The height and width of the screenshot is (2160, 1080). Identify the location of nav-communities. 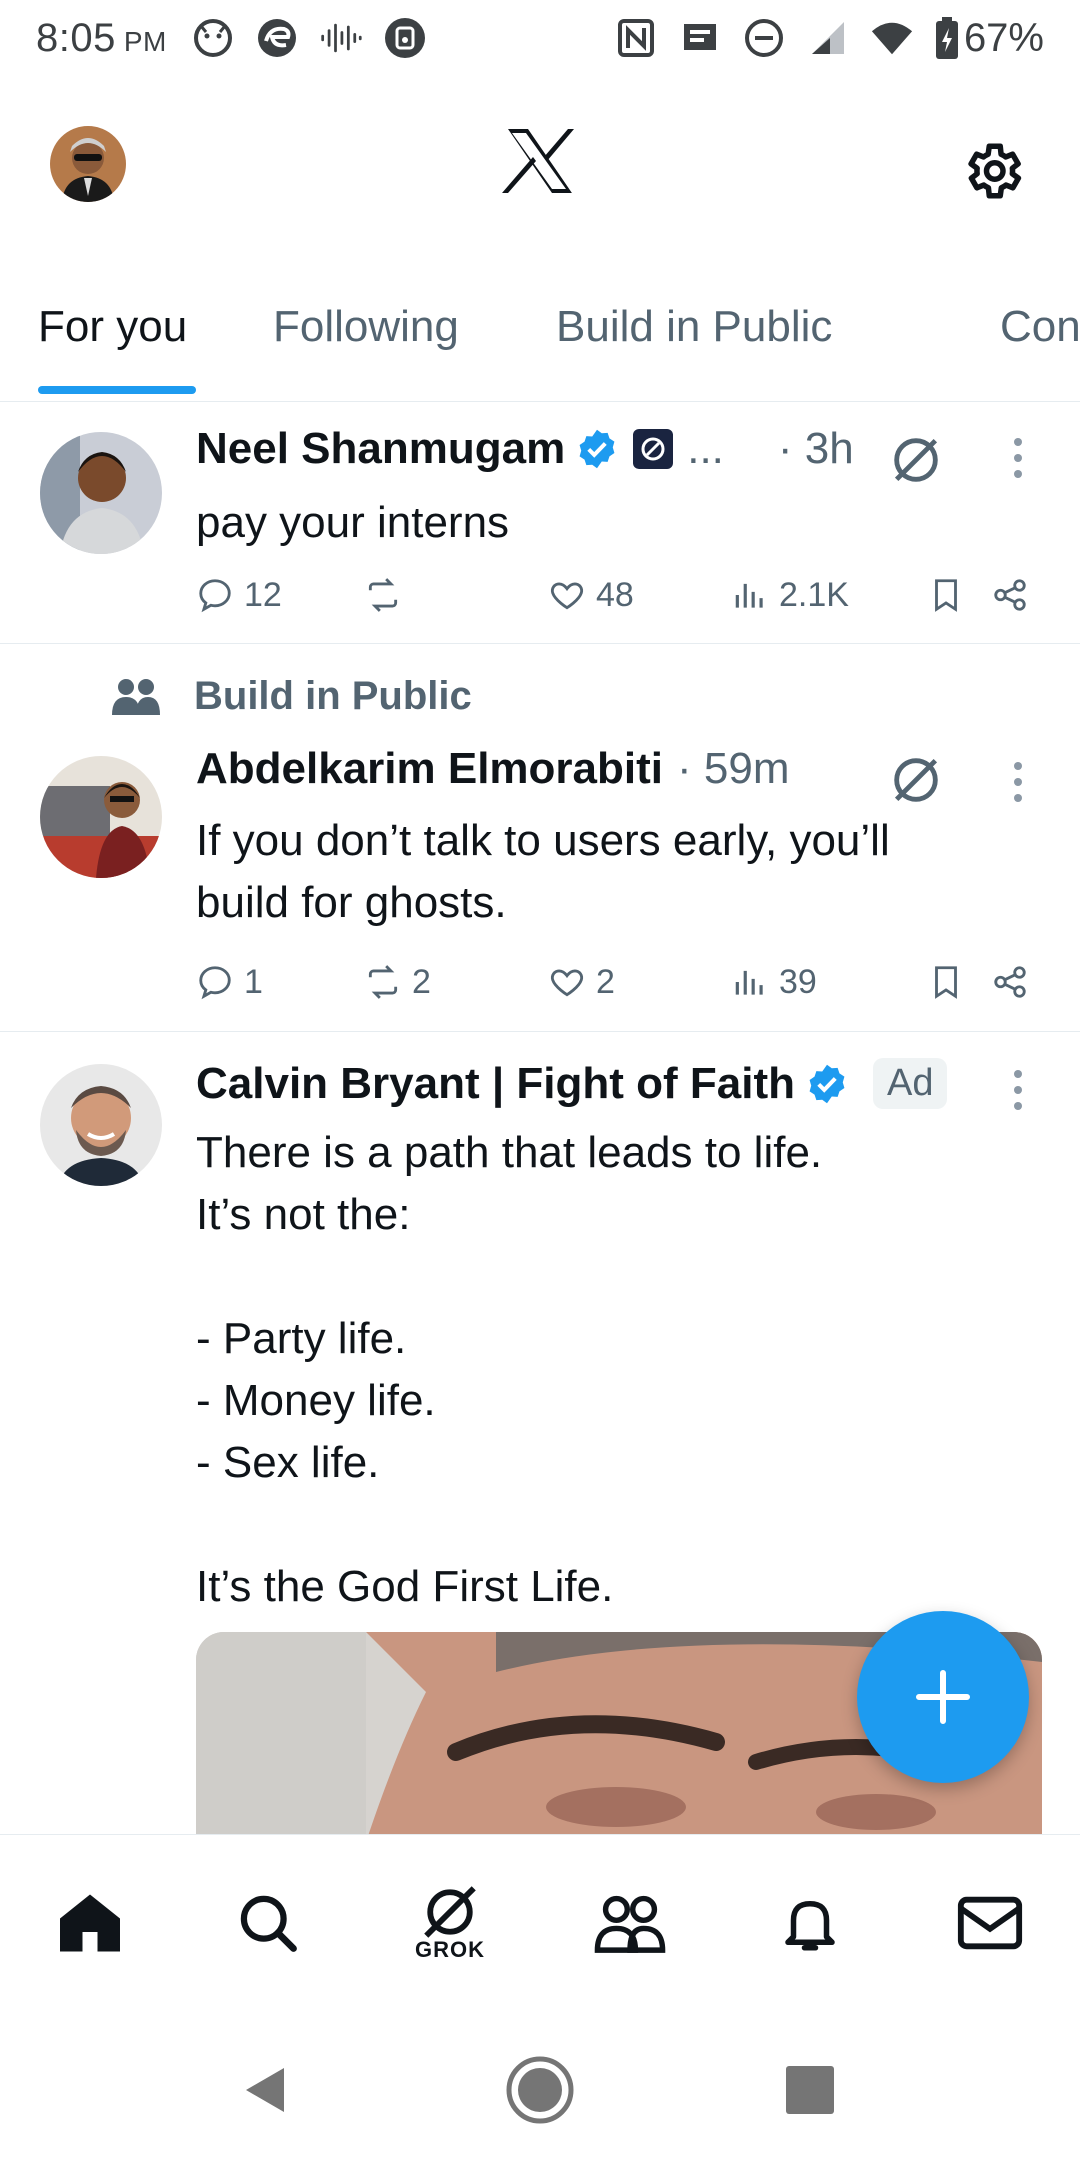
(630, 1923).